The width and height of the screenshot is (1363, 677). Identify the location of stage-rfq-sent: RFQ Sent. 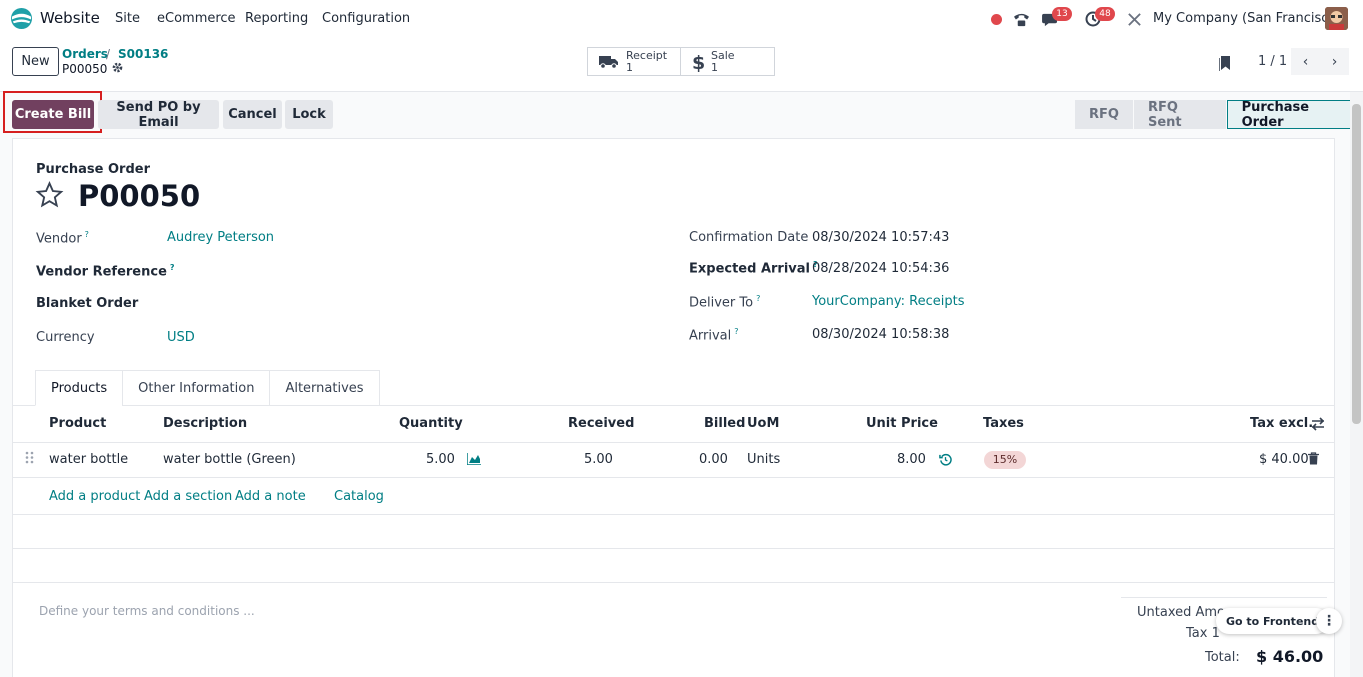
(1180, 115).